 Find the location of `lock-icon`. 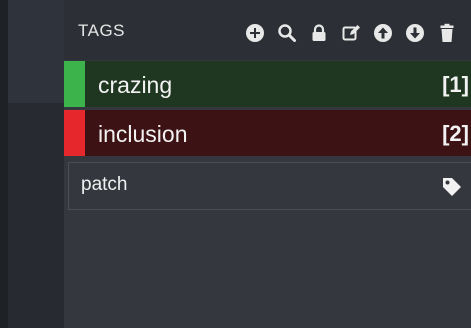

lock-icon is located at coordinates (319, 32).